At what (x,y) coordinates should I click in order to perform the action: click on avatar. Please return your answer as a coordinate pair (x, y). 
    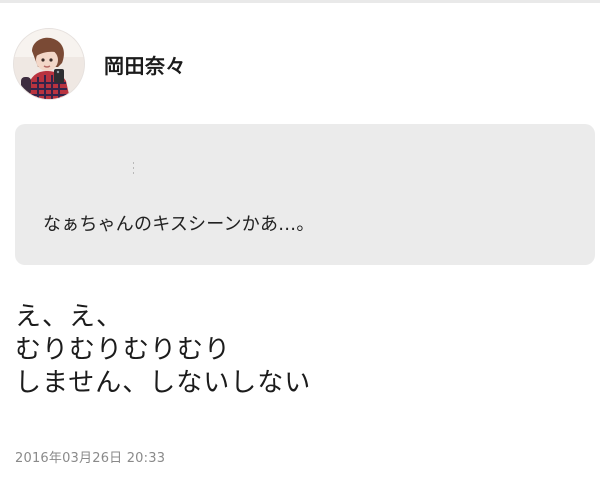
    Looking at the image, I should click on (49, 64).